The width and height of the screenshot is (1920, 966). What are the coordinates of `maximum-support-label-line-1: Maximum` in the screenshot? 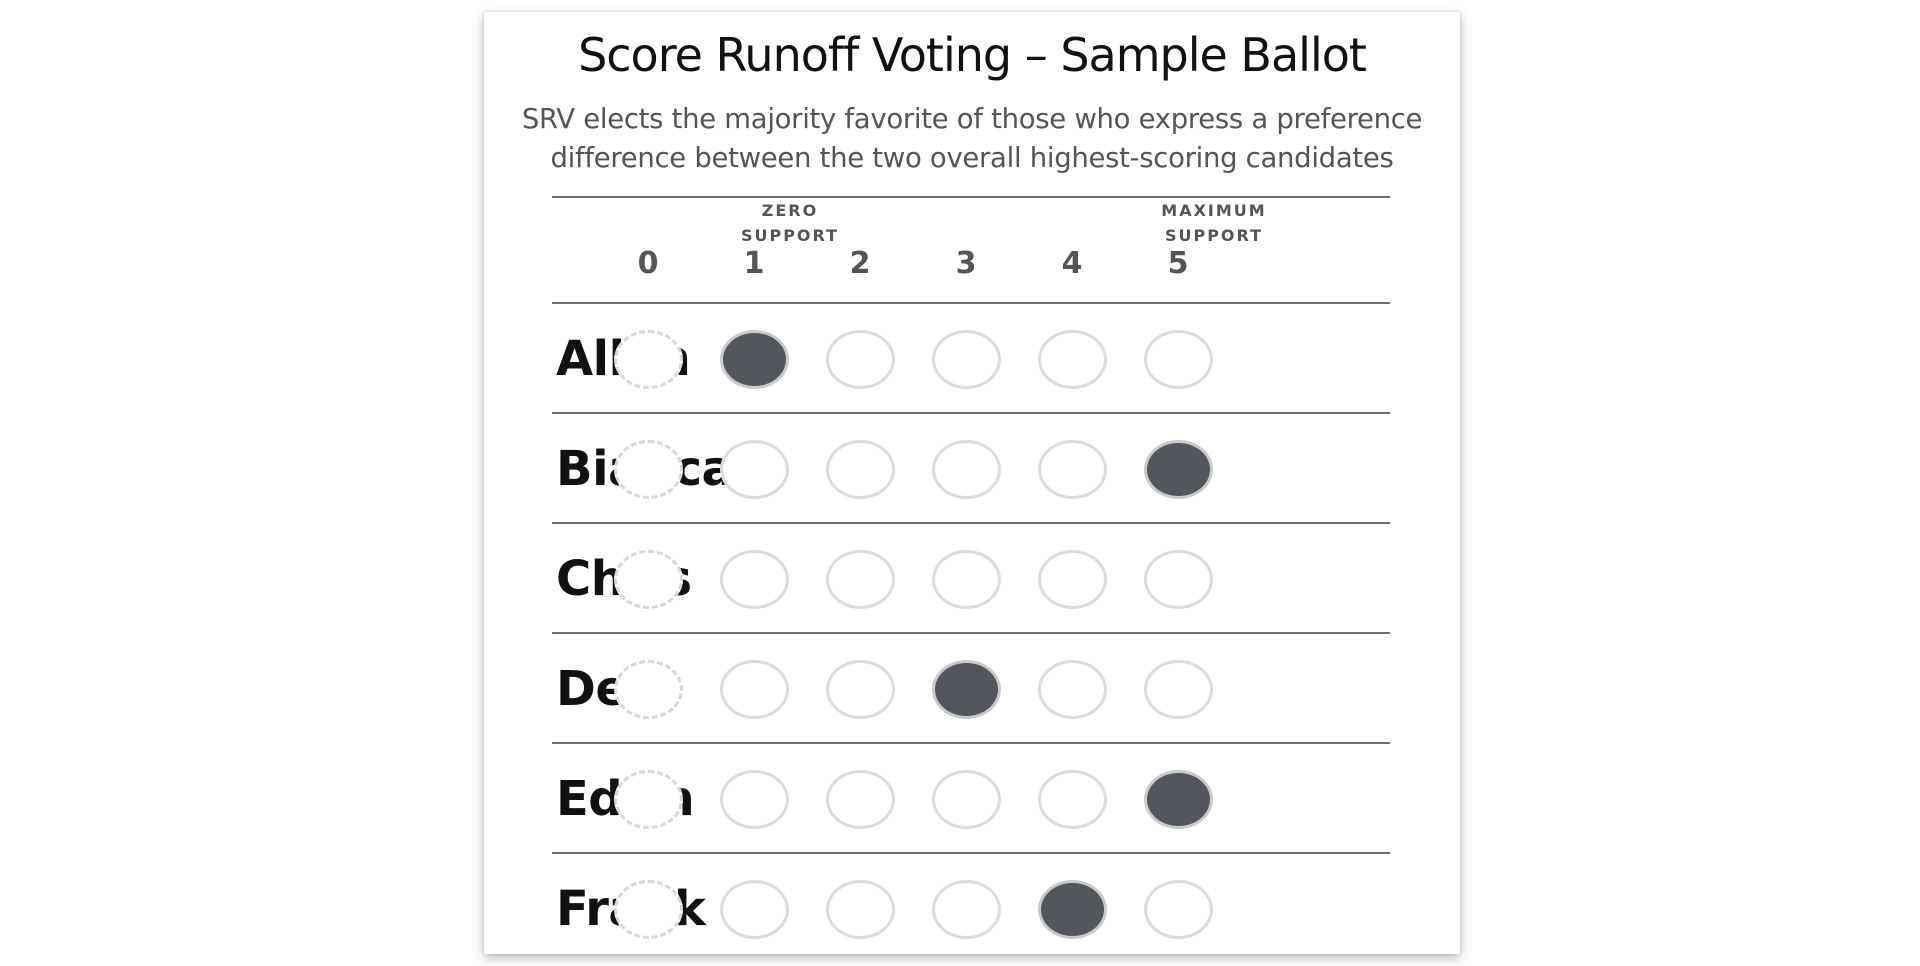 It's located at (1214, 210).